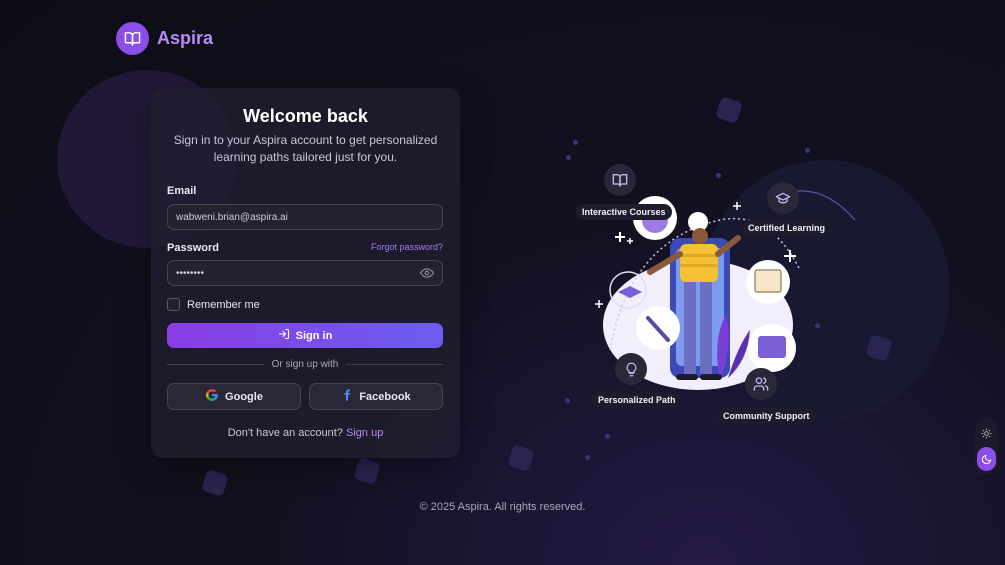 The image size is (1005, 565). What do you see at coordinates (407, 247) in the screenshot?
I see `forgot-password-link: Forgot password?` at bounding box center [407, 247].